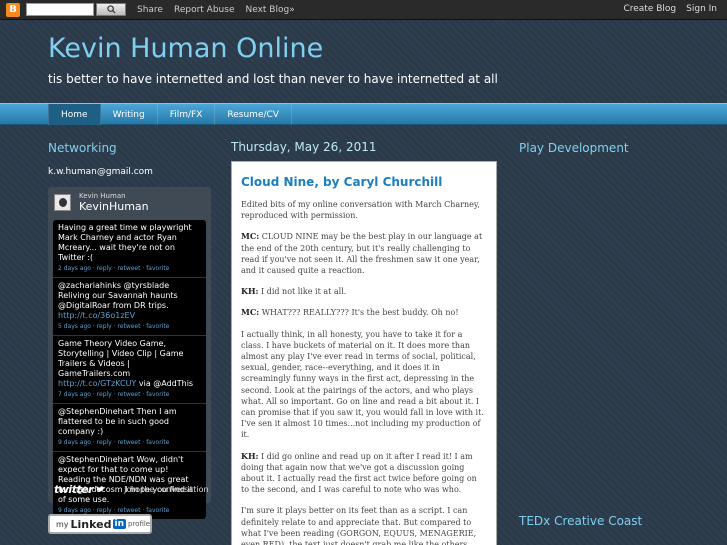 The image size is (727, 545). What do you see at coordinates (649, 9) in the screenshot?
I see `create-blog-link: Create Blog` at bounding box center [649, 9].